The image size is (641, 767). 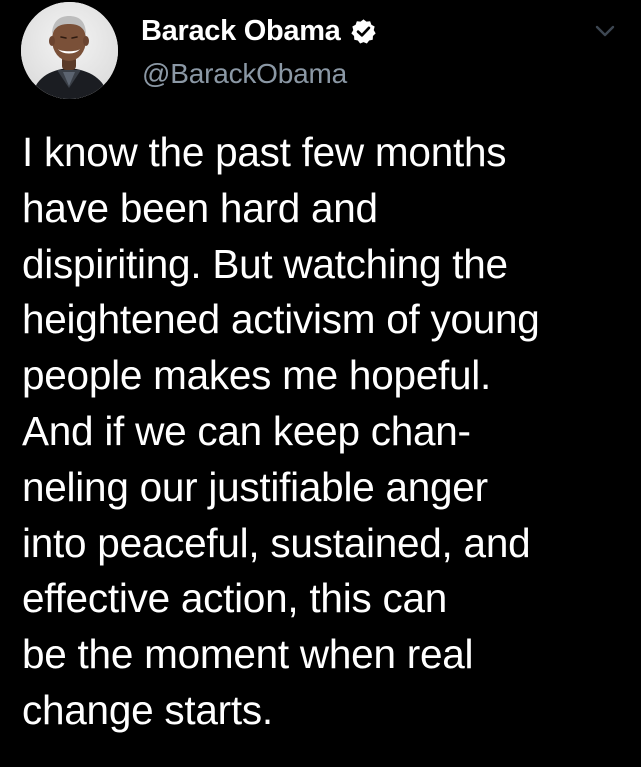 What do you see at coordinates (363, 31) in the screenshot?
I see `verified-badge-icon` at bounding box center [363, 31].